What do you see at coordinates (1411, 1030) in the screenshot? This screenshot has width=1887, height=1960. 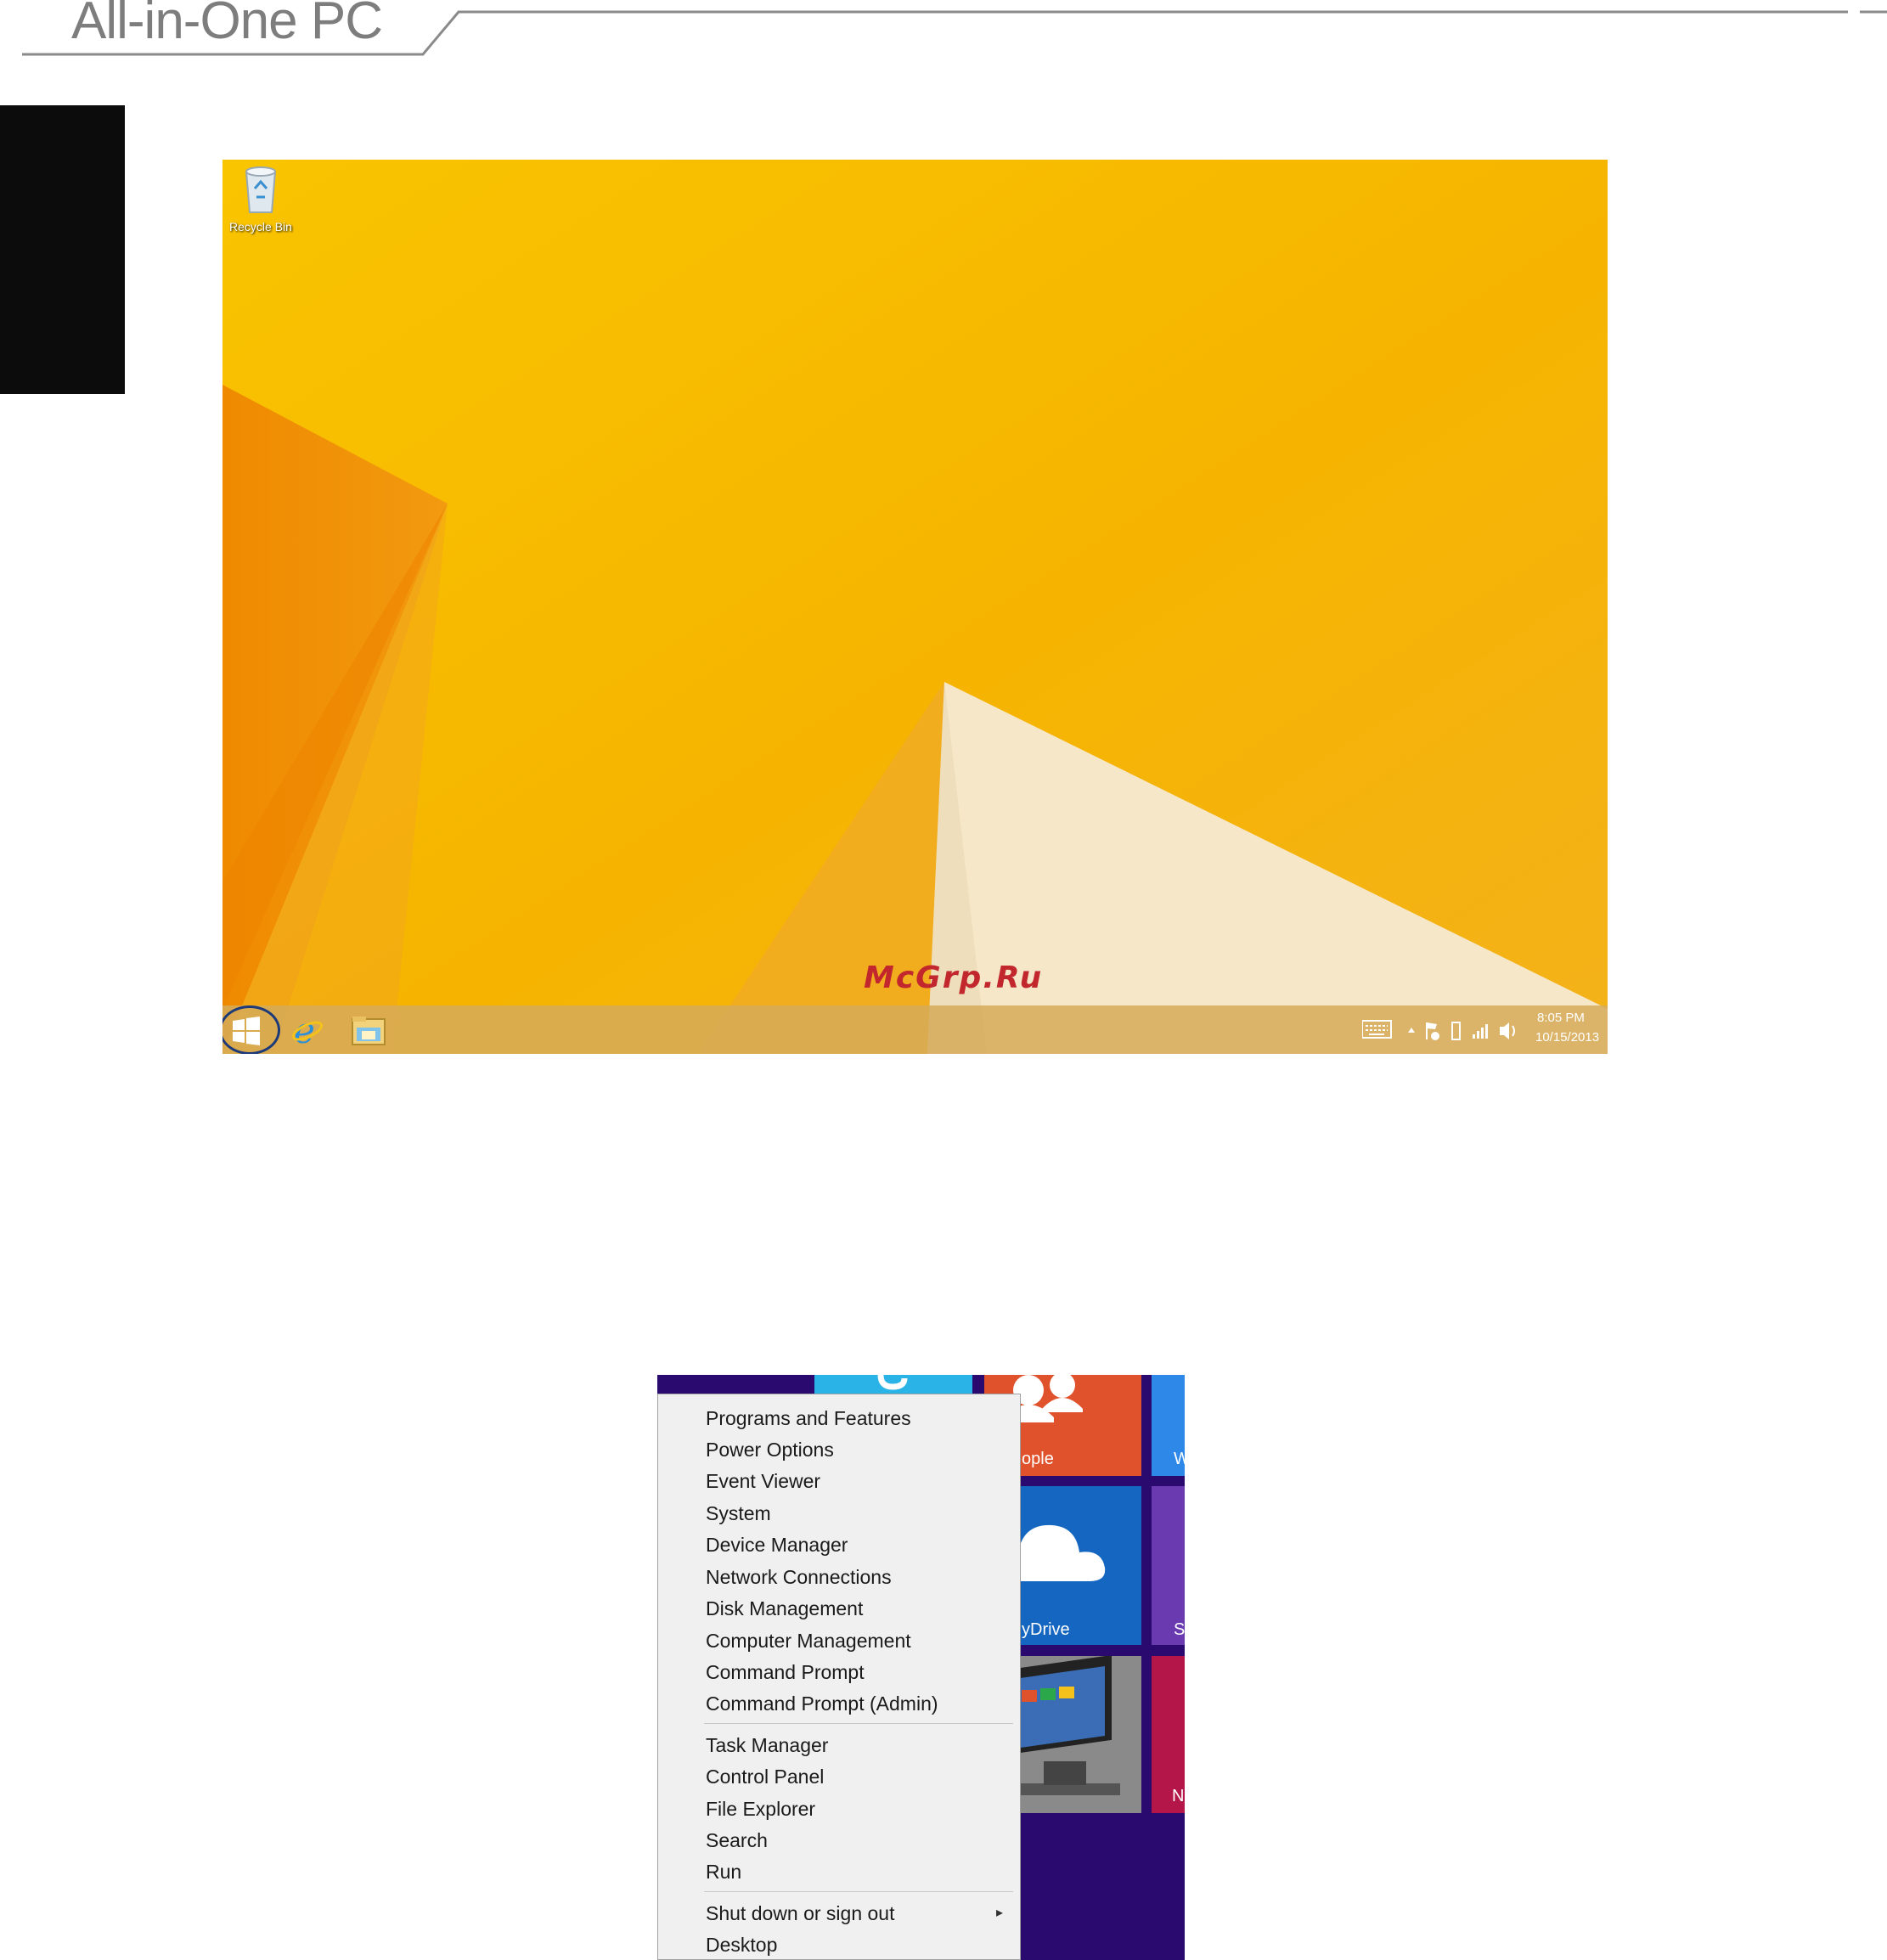 I see `show-hidden-icon` at bounding box center [1411, 1030].